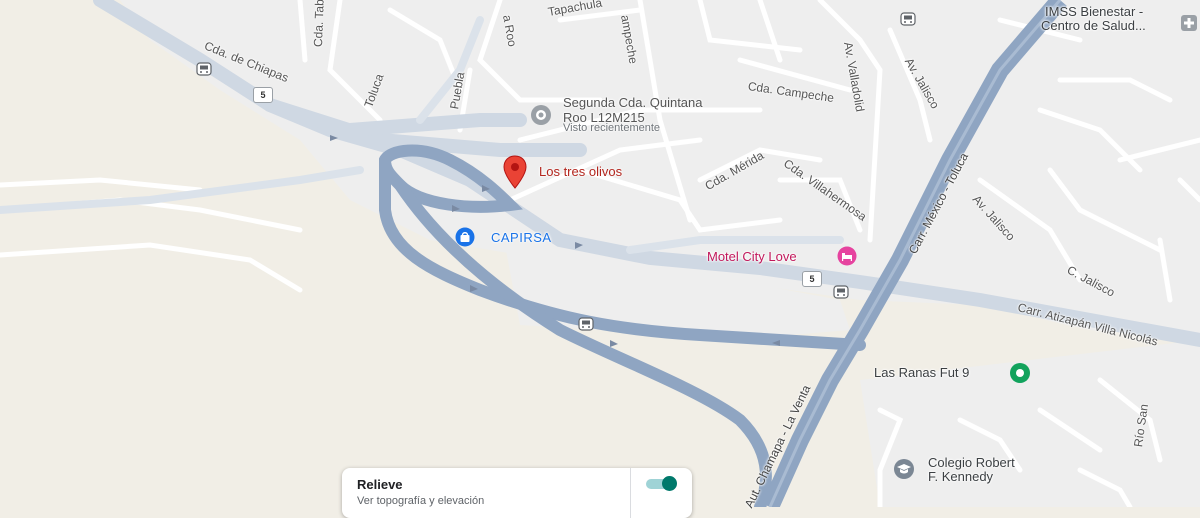  I want to click on poi-name: CAPIRSA, so click(521, 237).